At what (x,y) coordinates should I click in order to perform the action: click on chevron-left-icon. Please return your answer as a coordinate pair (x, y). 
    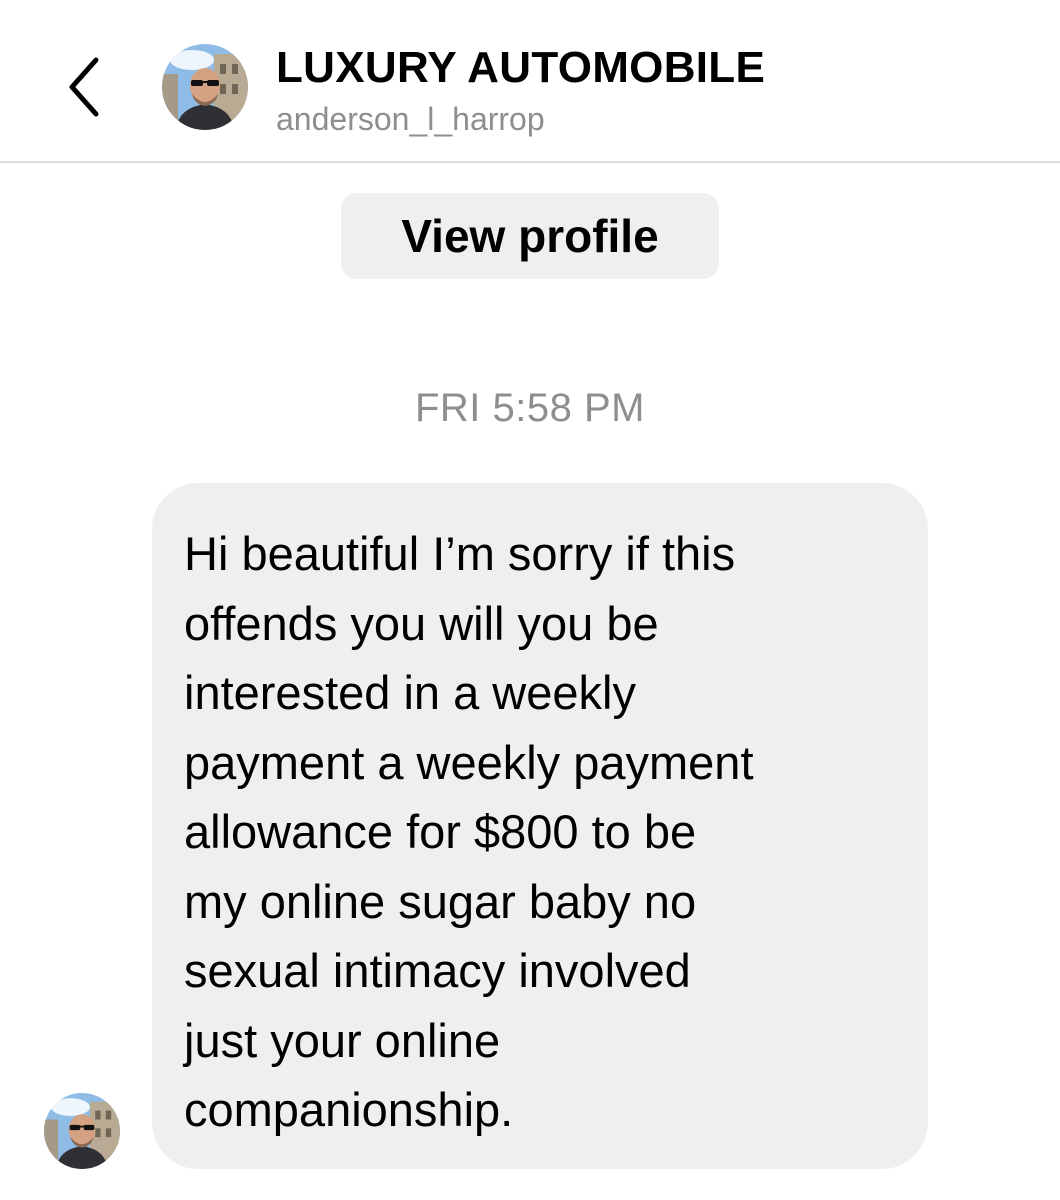
    Looking at the image, I should click on (84, 87).